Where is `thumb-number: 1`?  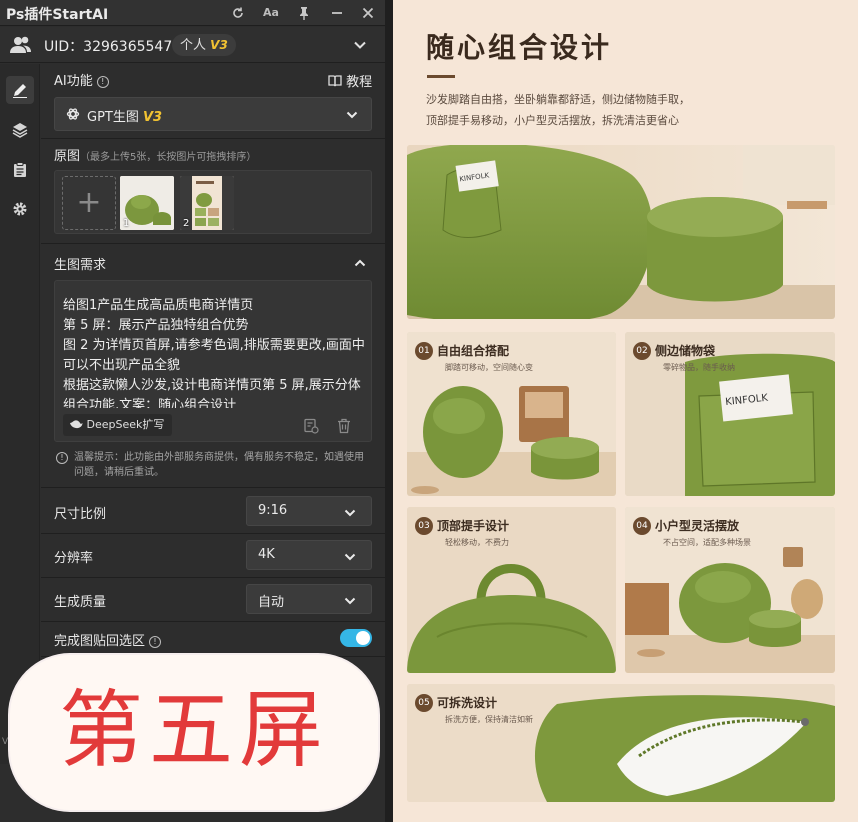
thumb-number: 1 is located at coordinates (126, 223).